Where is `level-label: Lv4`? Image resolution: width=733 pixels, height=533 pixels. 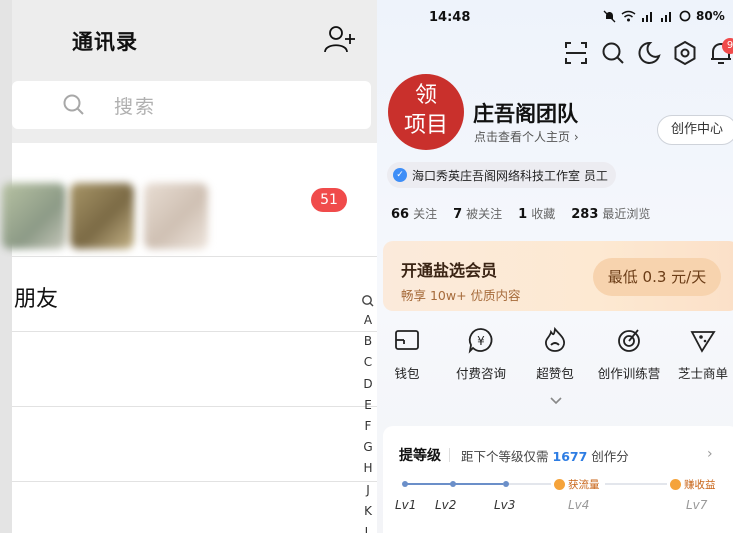 level-label: Lv4 is located at coordinates (579, 505).